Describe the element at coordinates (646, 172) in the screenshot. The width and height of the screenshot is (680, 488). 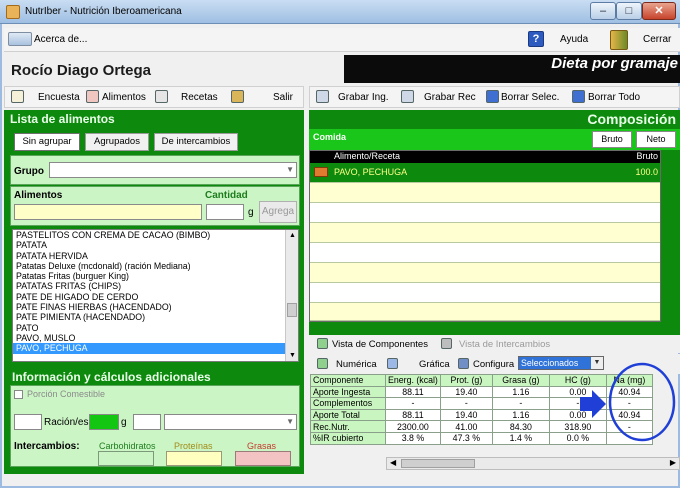
I see `grid-row-raw: 100.0` at that location.